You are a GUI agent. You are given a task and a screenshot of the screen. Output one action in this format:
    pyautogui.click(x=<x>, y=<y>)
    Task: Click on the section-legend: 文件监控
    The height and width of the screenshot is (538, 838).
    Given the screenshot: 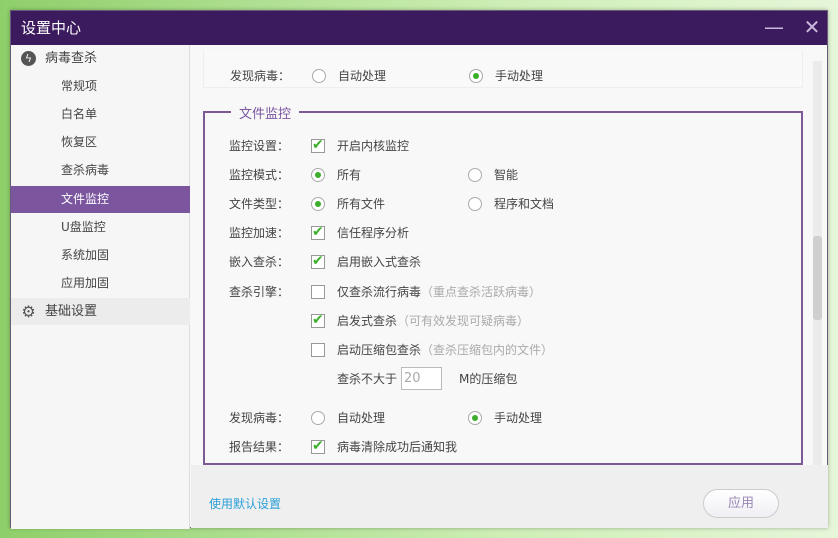 What is the action you would take?
    pyautogui.click(x=265, y=112)
    